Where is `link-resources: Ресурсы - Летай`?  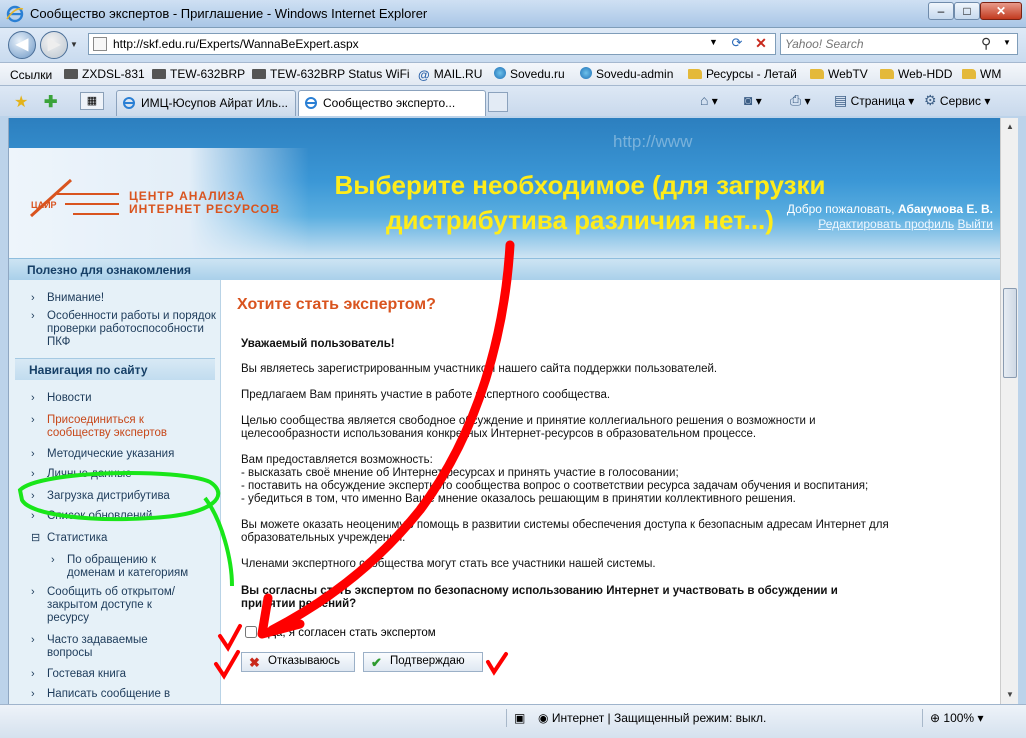 link-resources: Ресурсы - Летай is located at coordinates (742, 74).